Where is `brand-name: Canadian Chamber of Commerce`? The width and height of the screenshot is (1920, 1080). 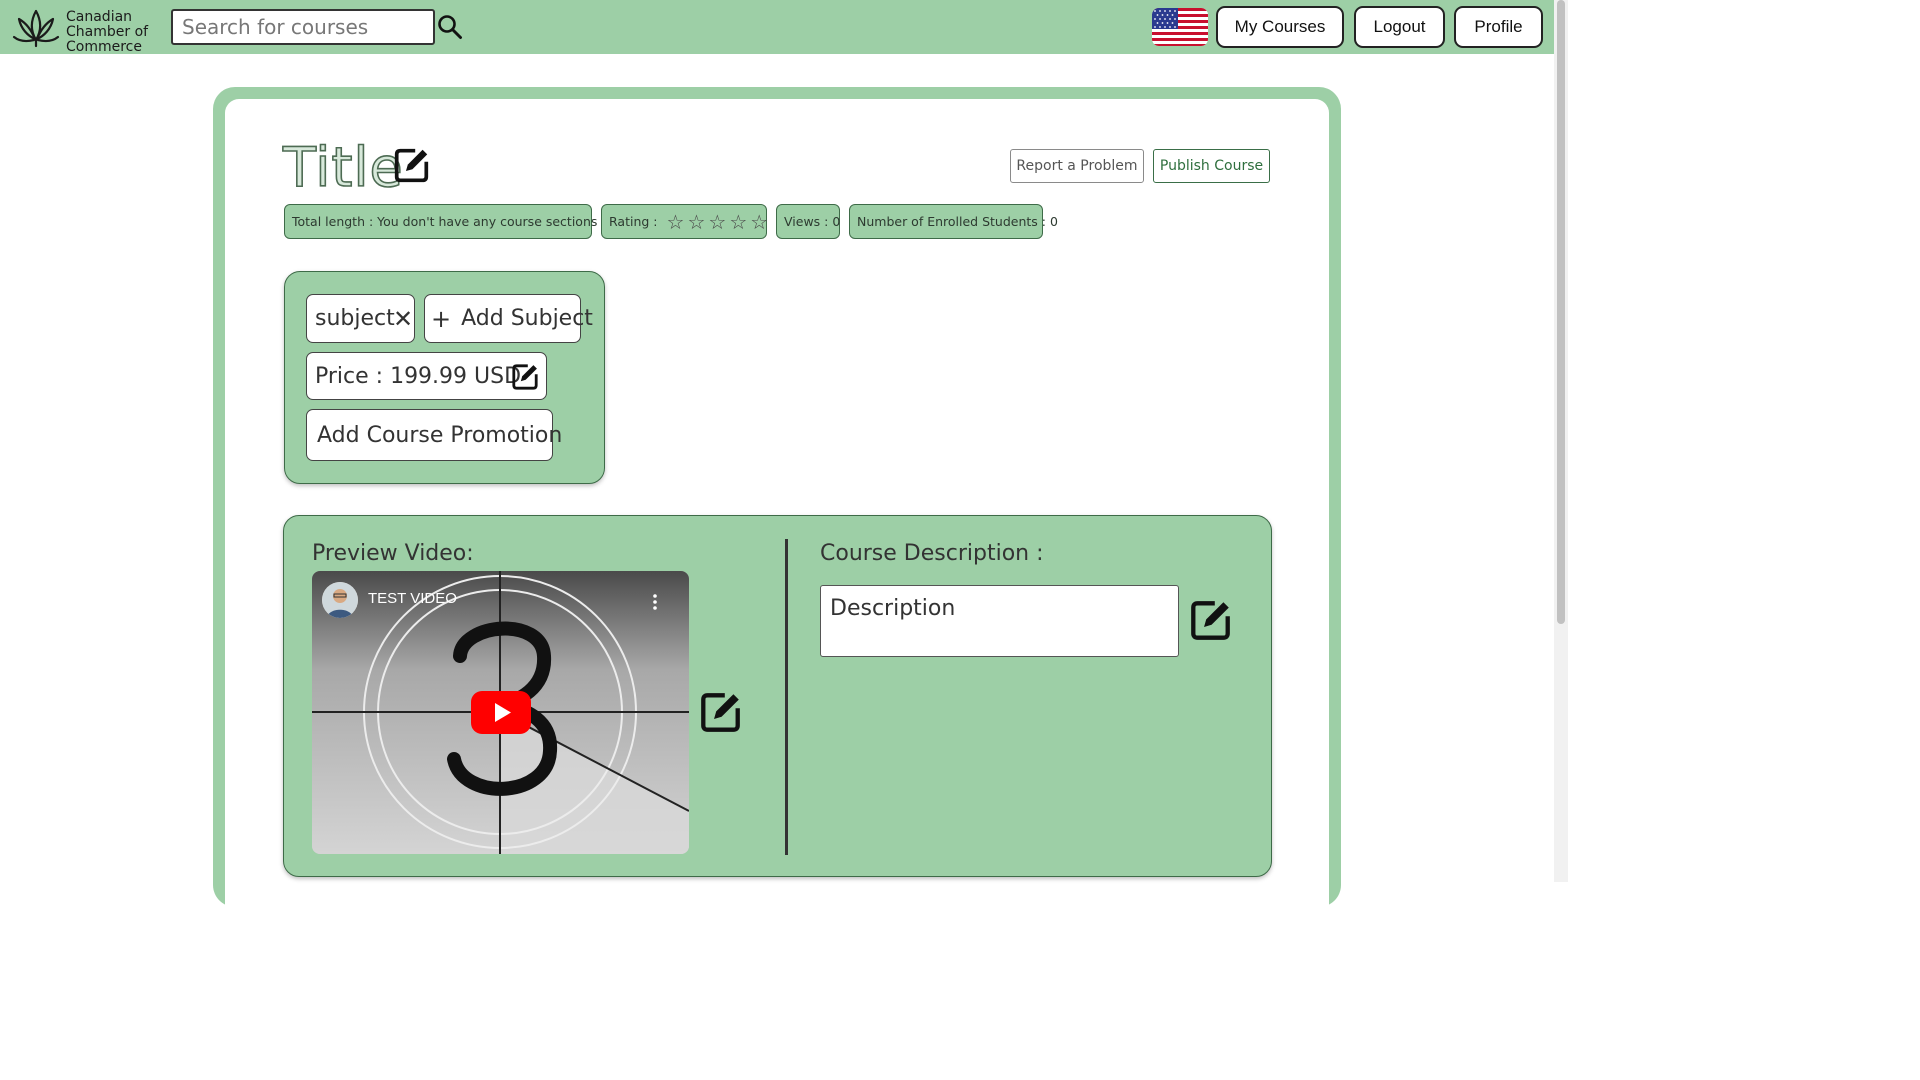
brand-name: Canadian Chamber of Commerce is located at coordinates (116, 32).